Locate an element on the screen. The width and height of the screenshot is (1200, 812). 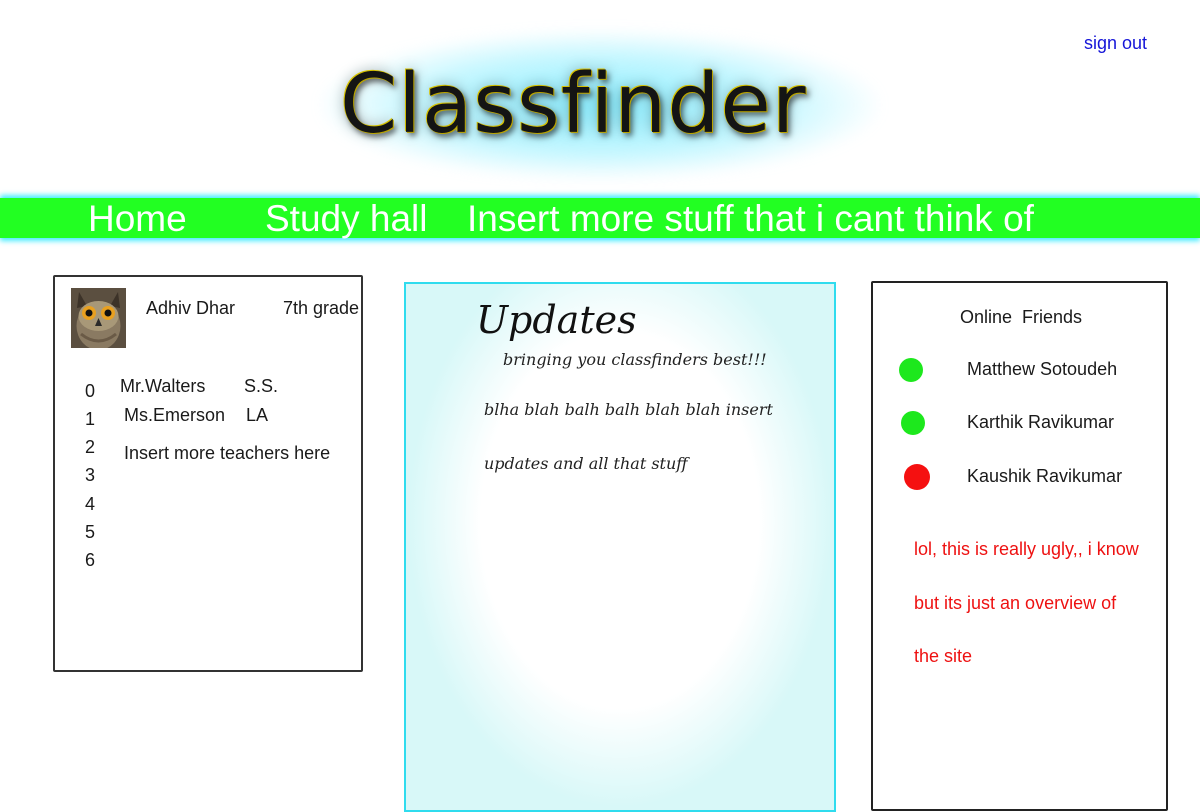
sign-out-link: sign out is located at coordinates (1115, 43).